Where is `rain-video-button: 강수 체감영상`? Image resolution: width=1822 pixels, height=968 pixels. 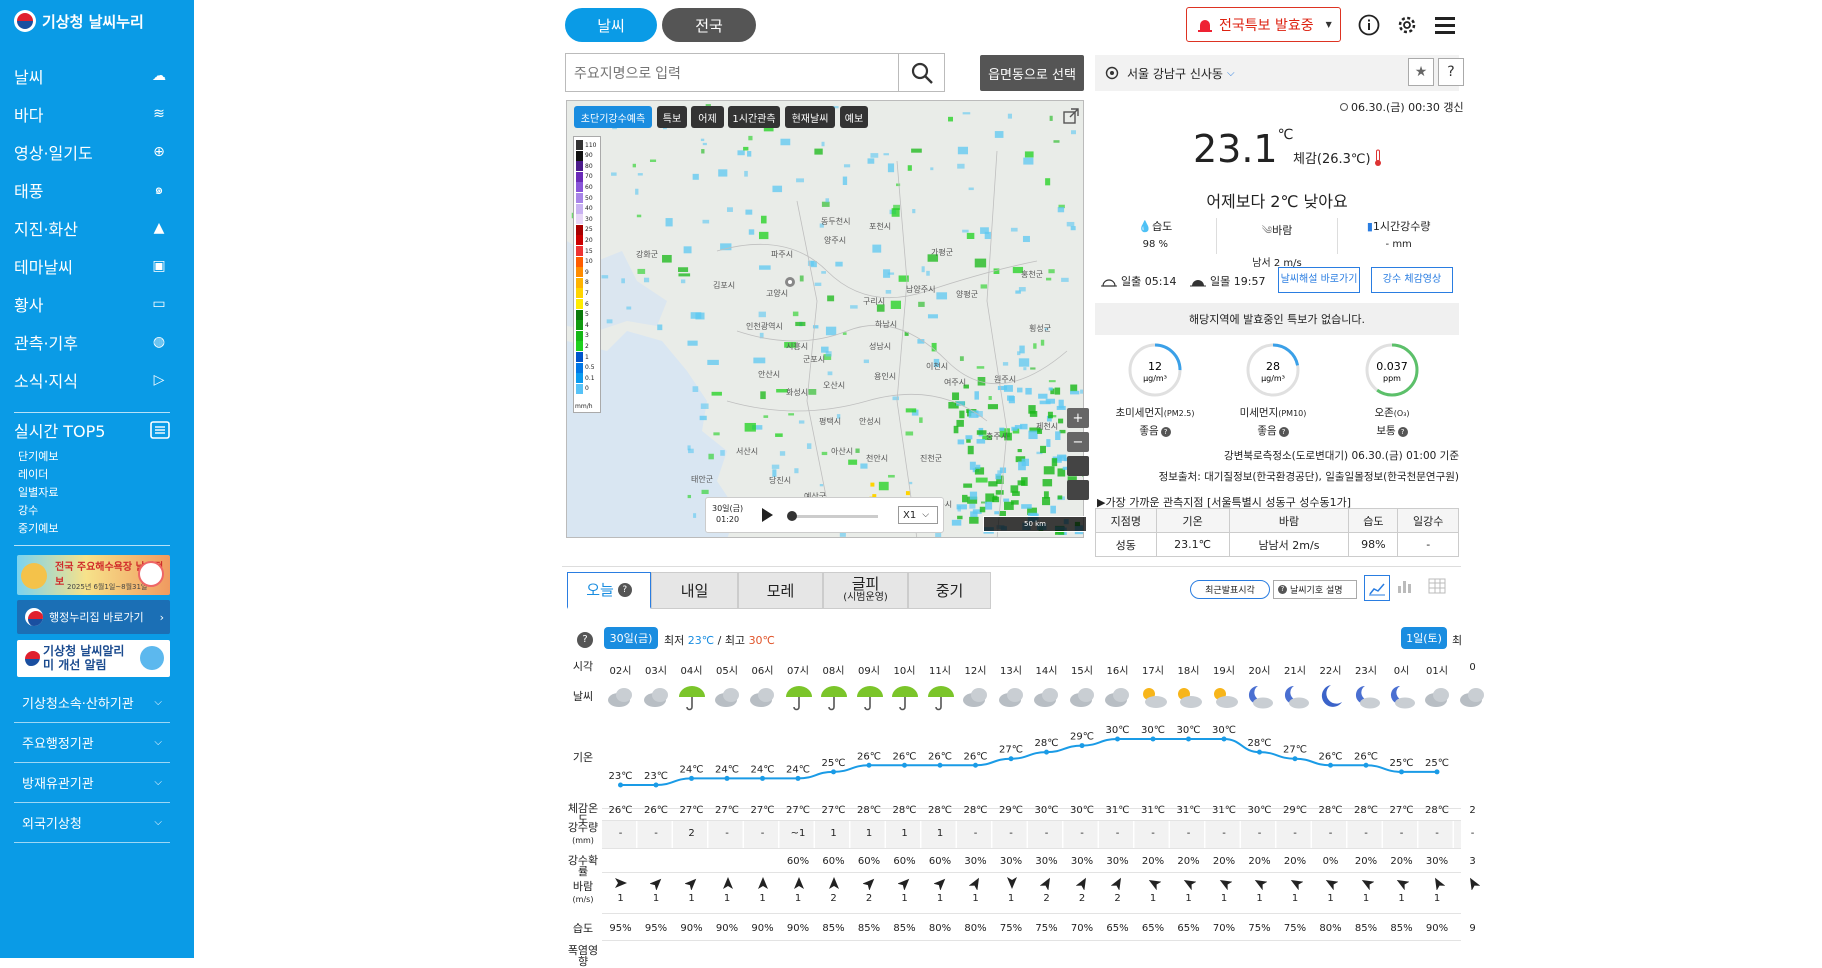 rain-video-button: 강수 체감영상 is located at coordinates (1412, 280).